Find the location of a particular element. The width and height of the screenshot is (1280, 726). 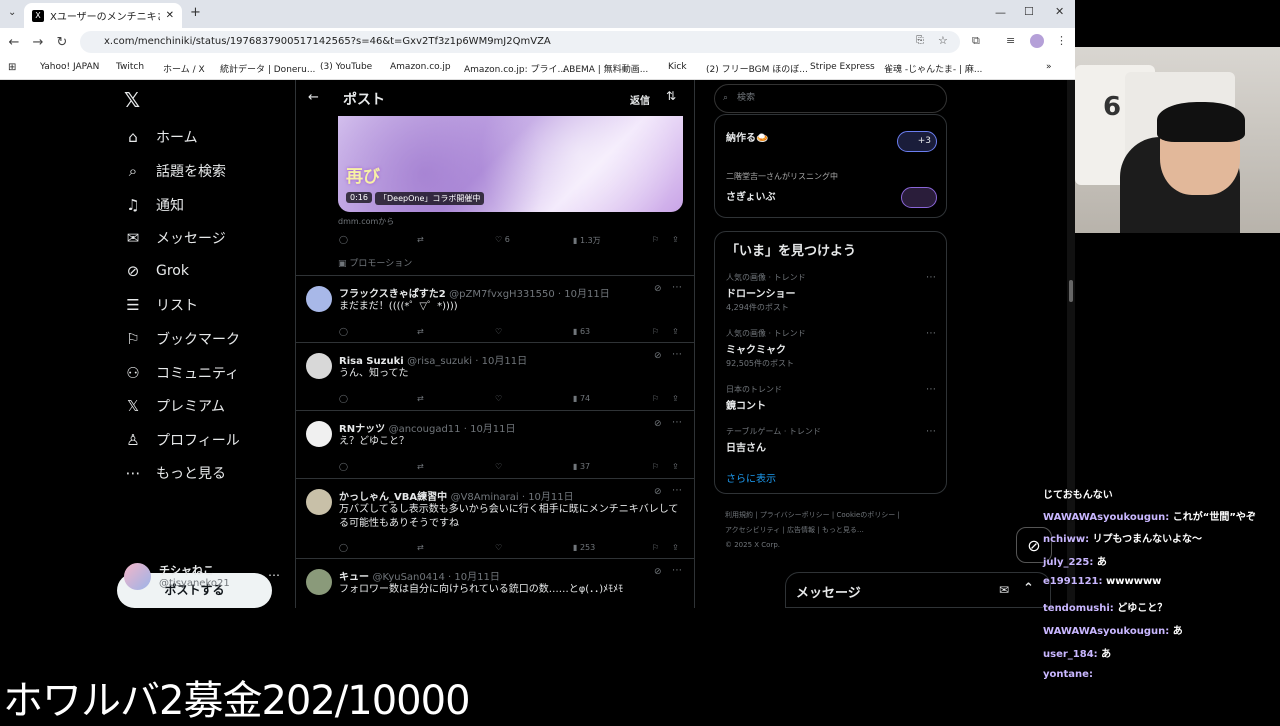

new-tab-button: + is located at coordinates (195, 12).